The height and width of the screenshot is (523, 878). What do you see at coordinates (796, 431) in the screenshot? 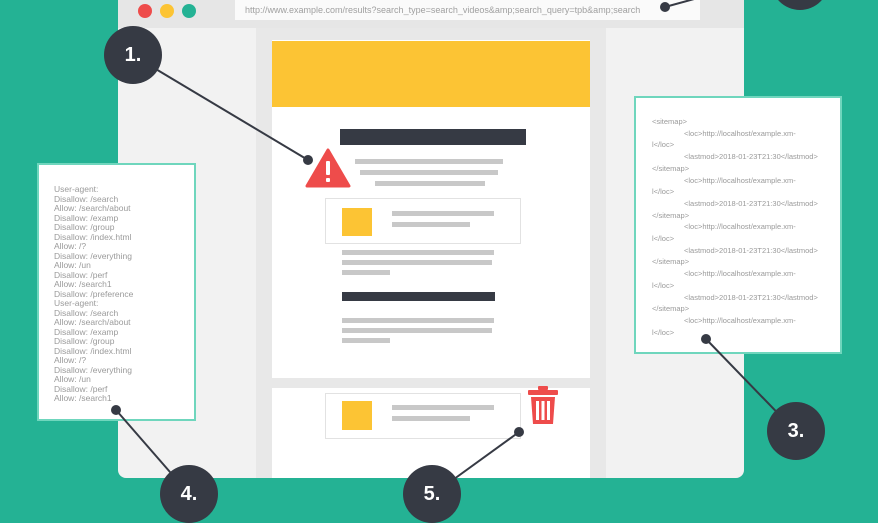
I see `callout-3: 3.` at bounding box center [796, 431].